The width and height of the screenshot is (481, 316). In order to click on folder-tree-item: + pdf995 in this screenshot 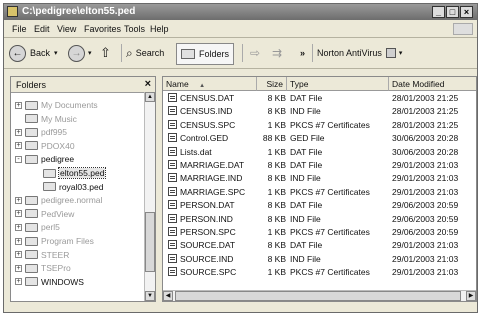, I will do `click(41, 132)`.